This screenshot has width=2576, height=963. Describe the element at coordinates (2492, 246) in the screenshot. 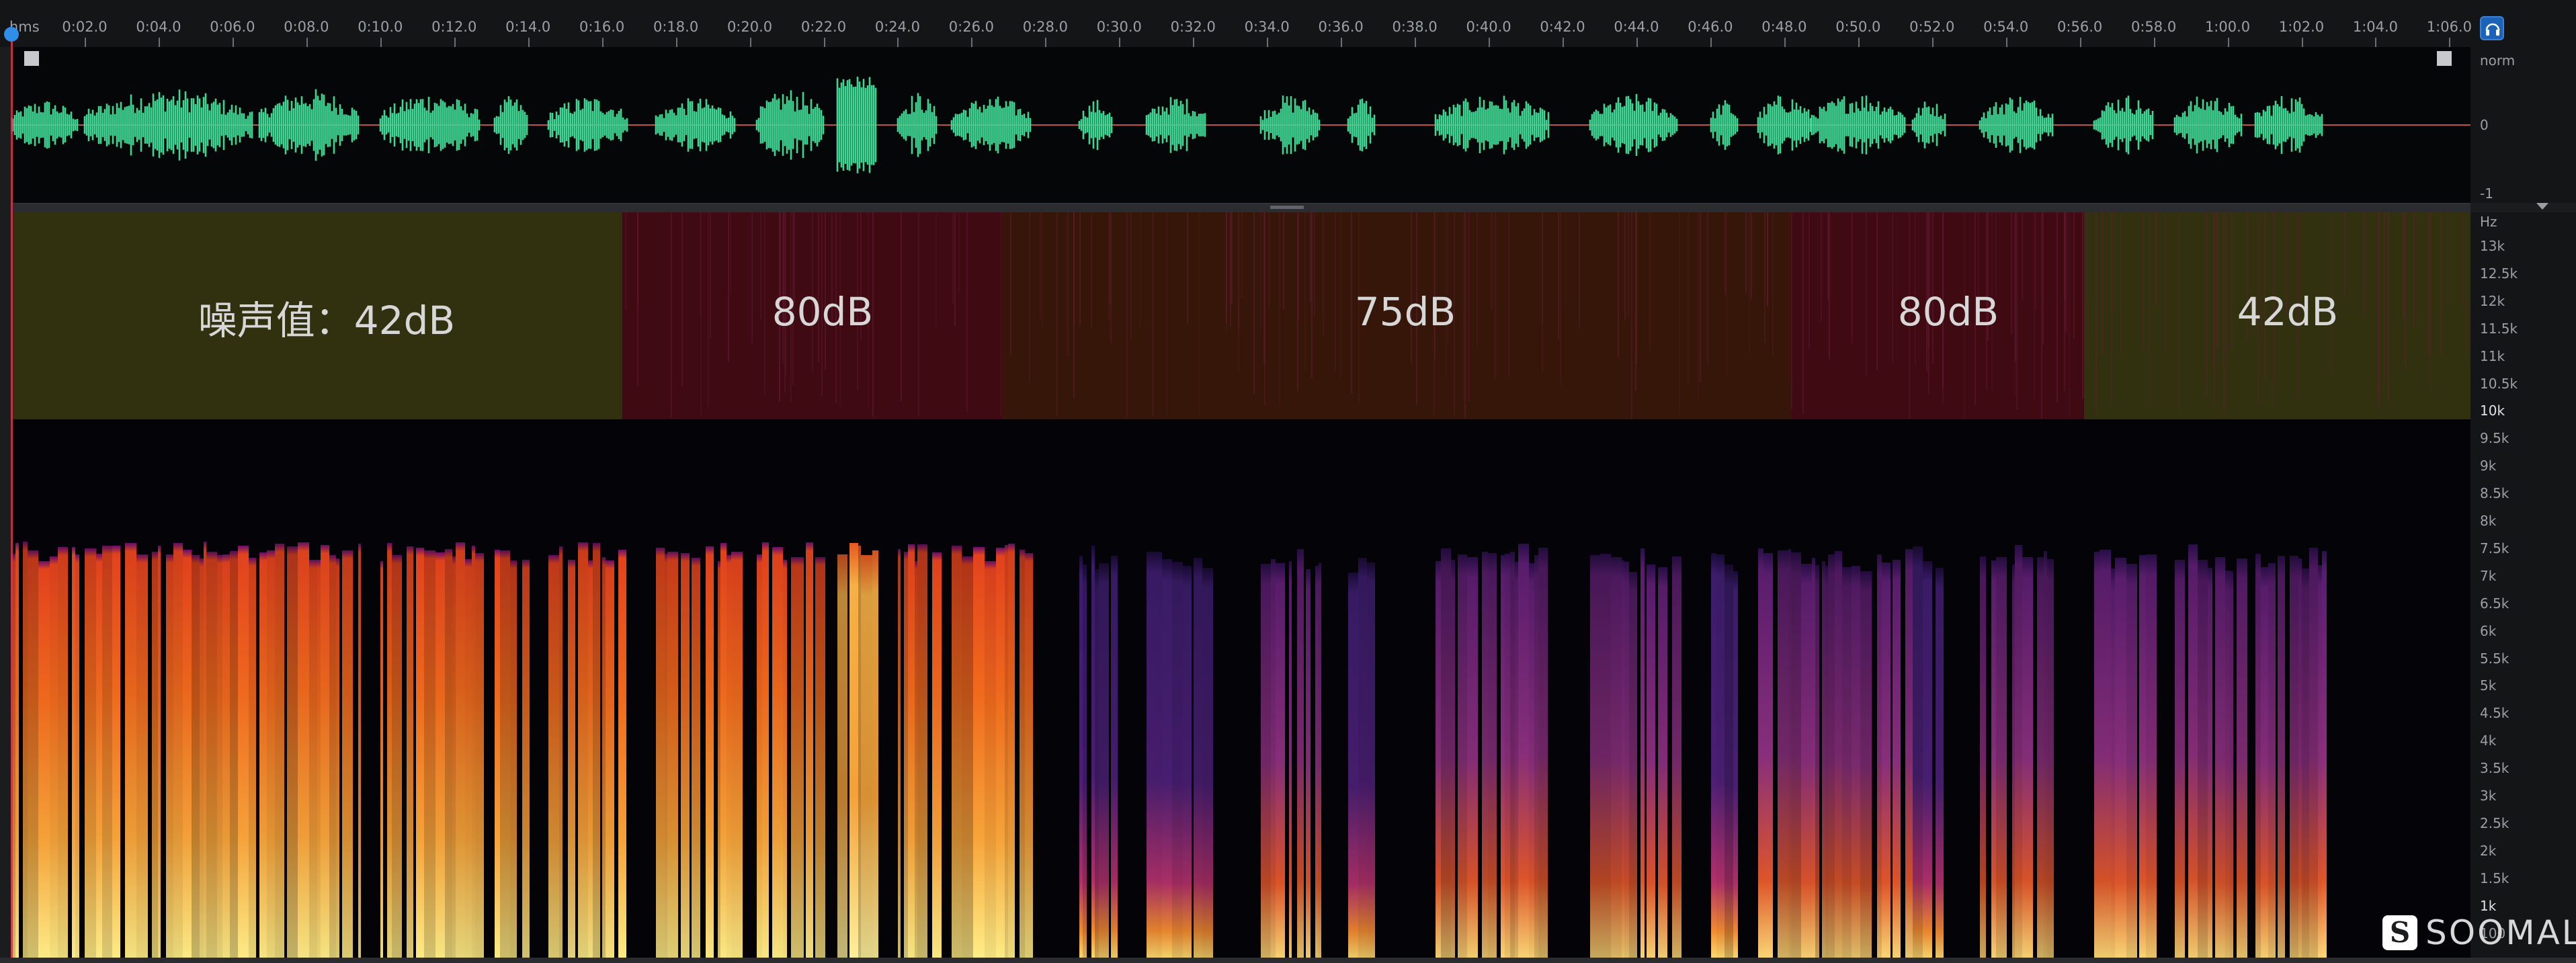

I see `frequency-label: 13k` at that location.